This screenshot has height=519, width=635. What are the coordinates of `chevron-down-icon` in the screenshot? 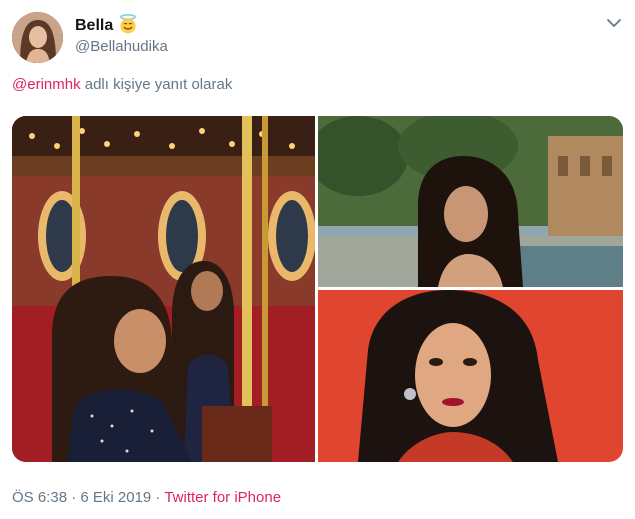 It's located at (614, 23).